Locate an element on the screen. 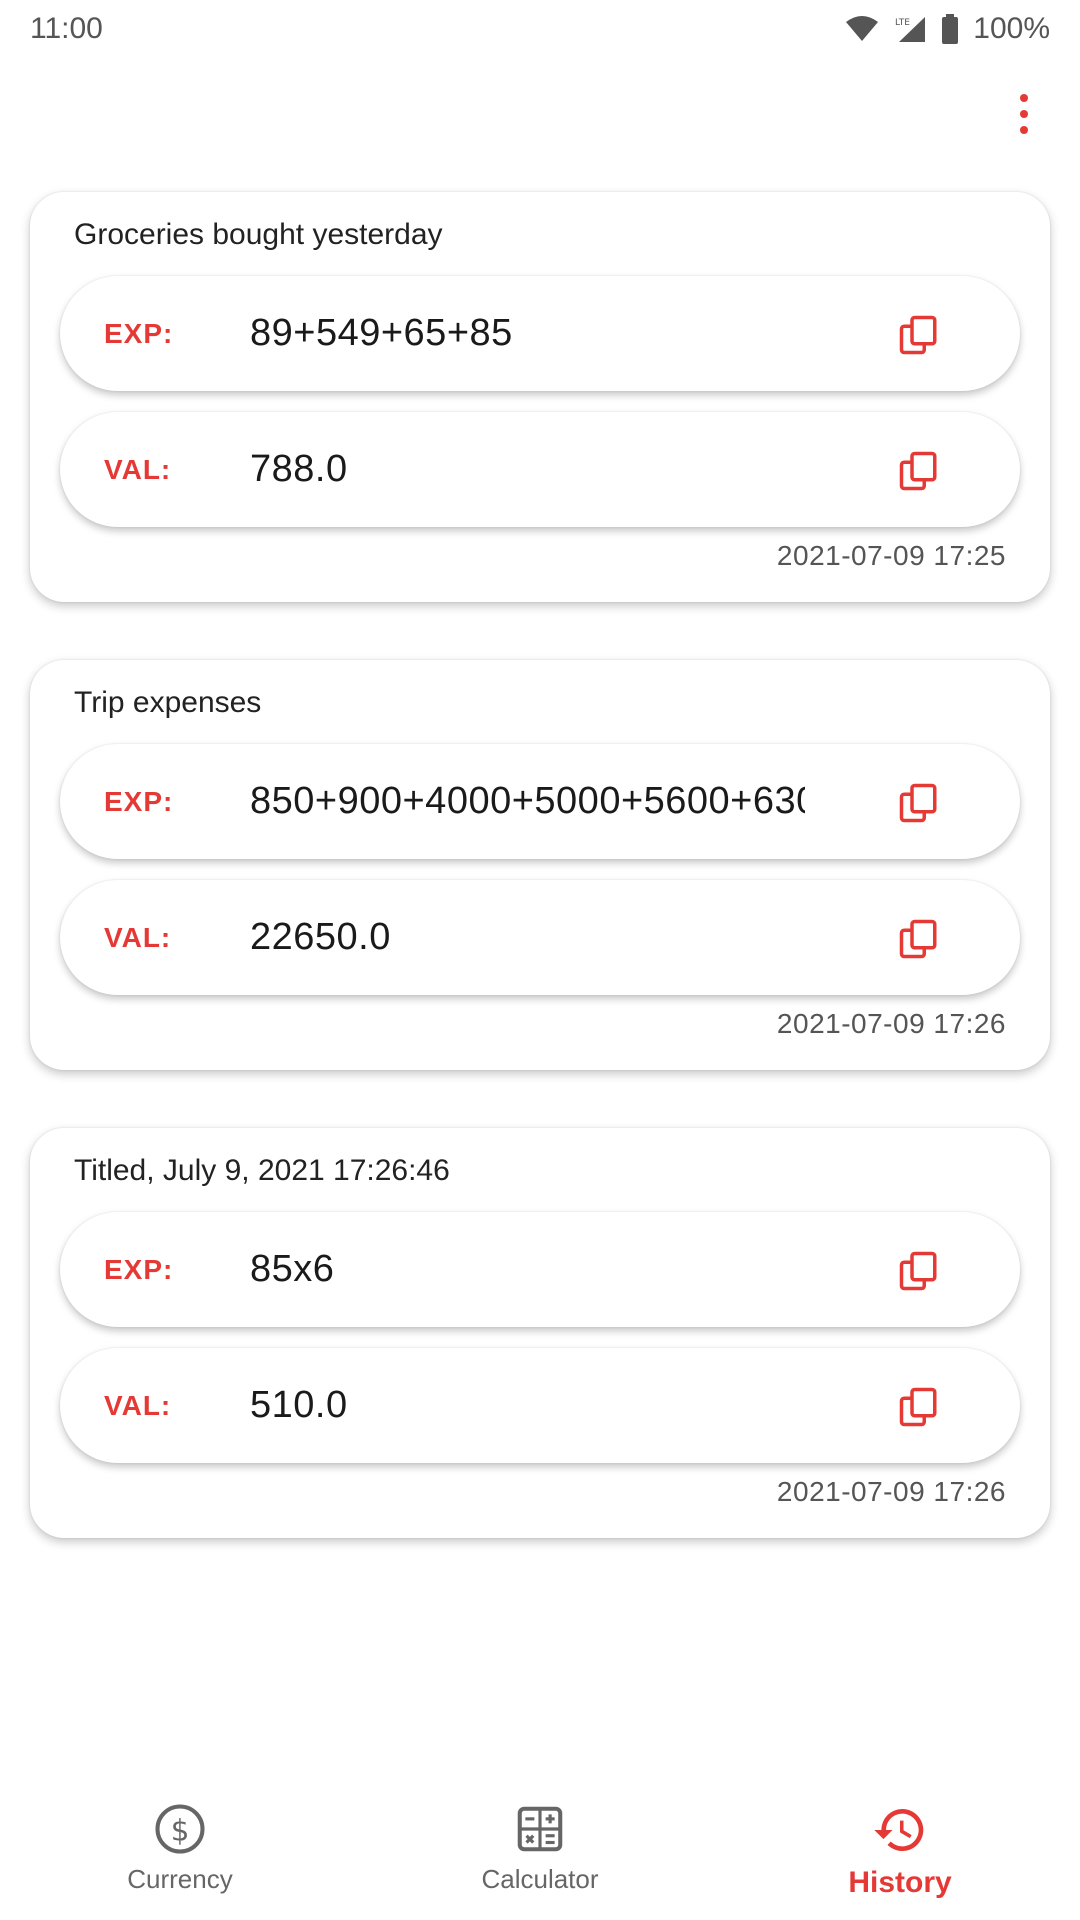 The image size is (1080, 1920). nav-item-currency: $ Currency is located at coordinates (180, 1855).